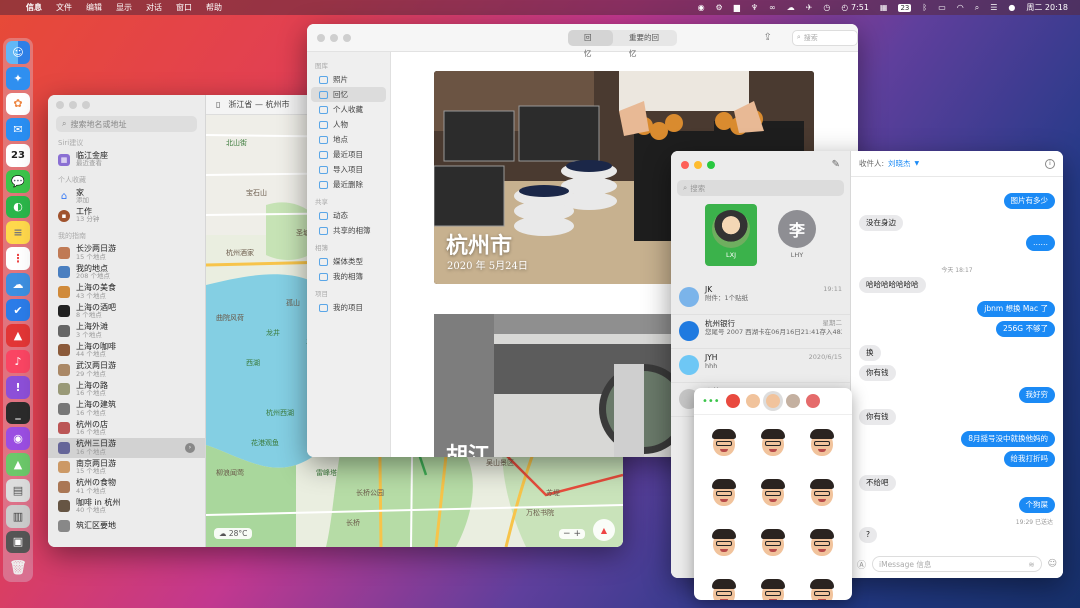  I want to click on rocket-icon: ▲, so click(18, 336).